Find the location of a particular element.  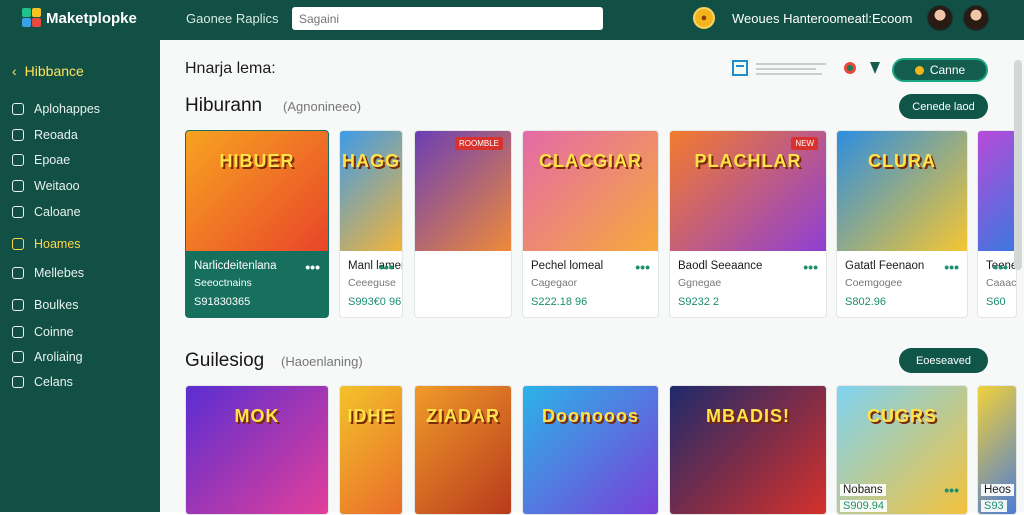

game-card: MOK is located at coordinates (257, 450).